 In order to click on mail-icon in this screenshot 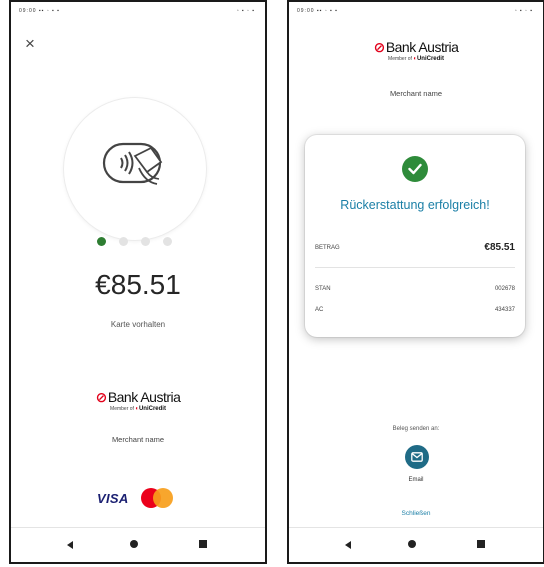, I will do `click(417, 457)`.